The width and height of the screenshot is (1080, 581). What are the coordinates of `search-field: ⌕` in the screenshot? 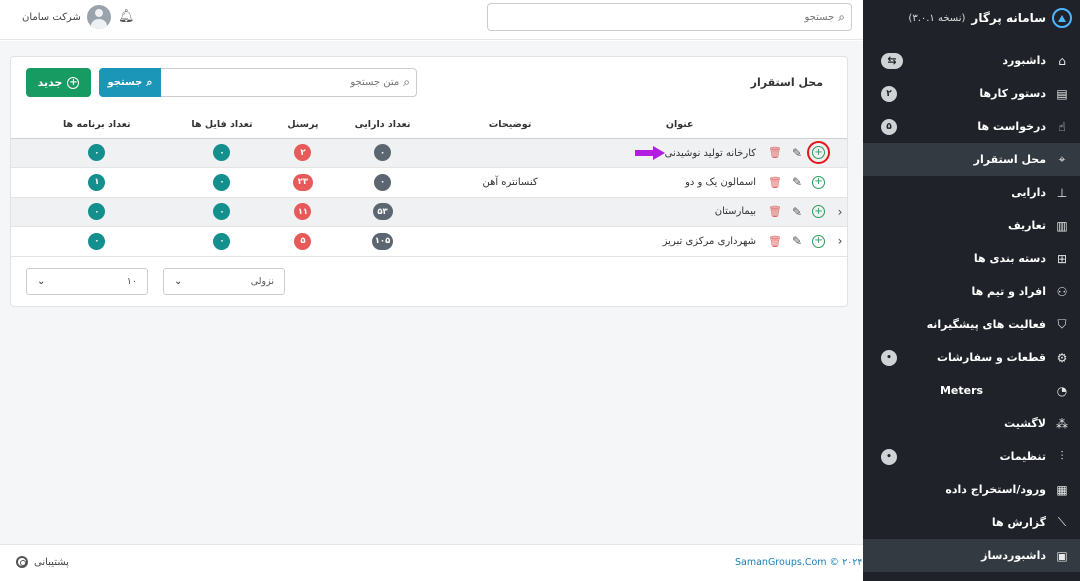 It's located at (289, 82).